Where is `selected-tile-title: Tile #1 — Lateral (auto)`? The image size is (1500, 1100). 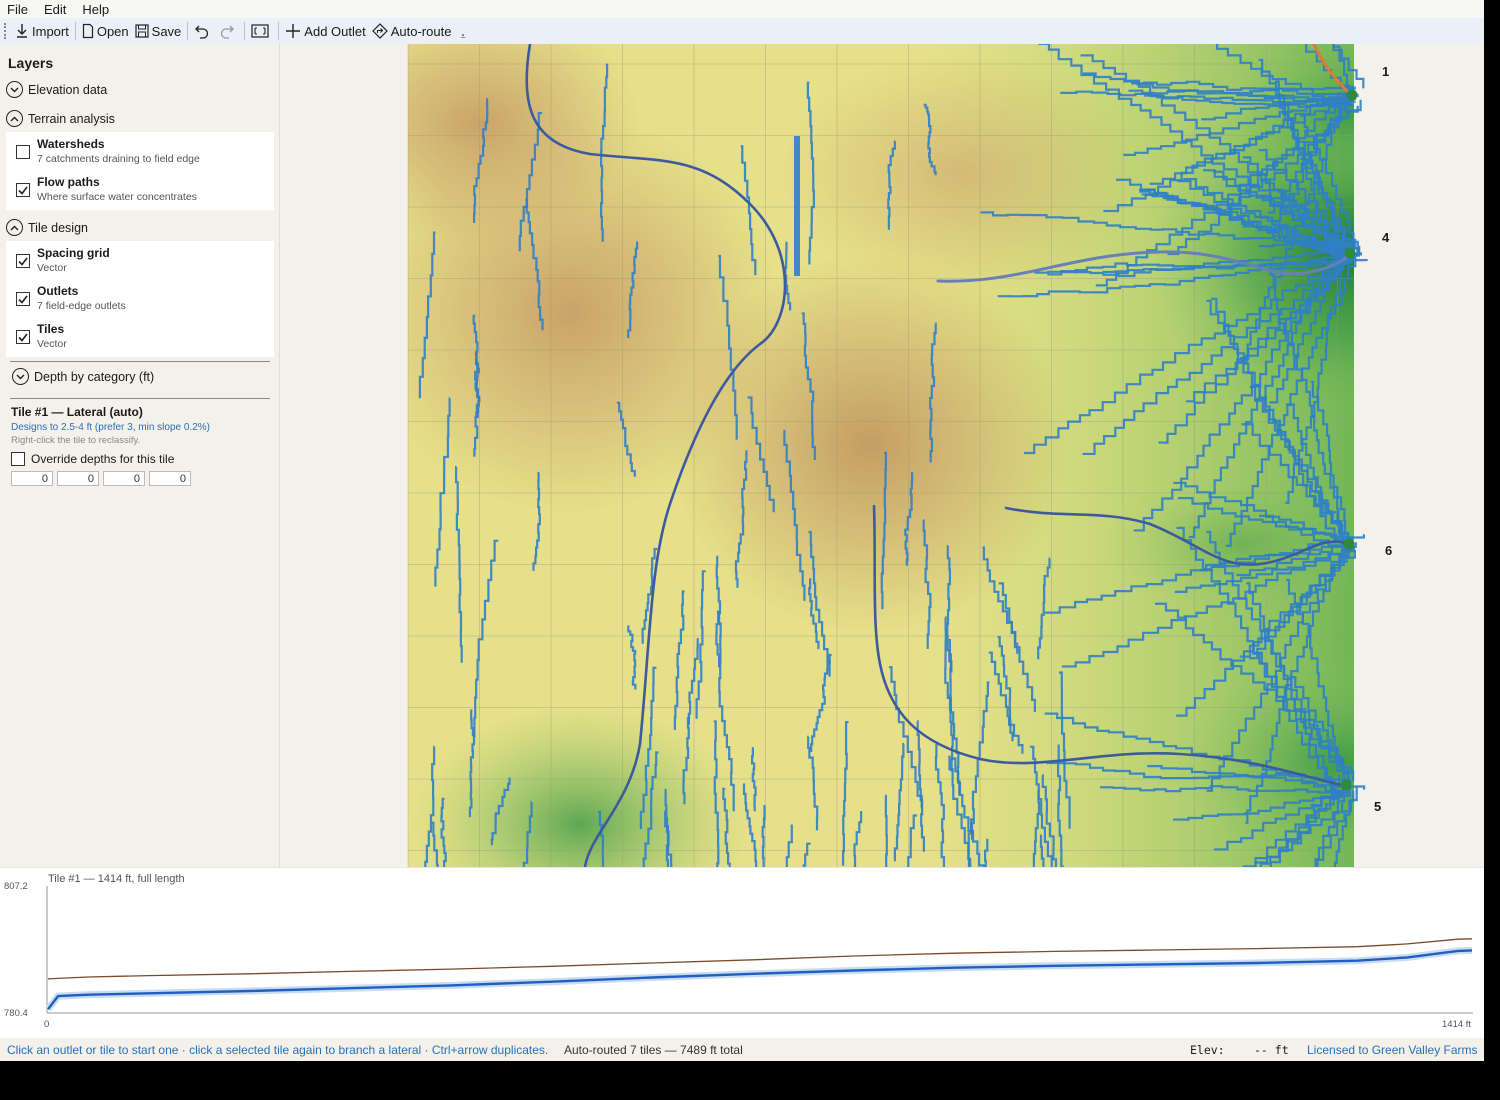 selected-tile-title: Tile #1 — Lateral (auto) is located at coordinates (77, 412).